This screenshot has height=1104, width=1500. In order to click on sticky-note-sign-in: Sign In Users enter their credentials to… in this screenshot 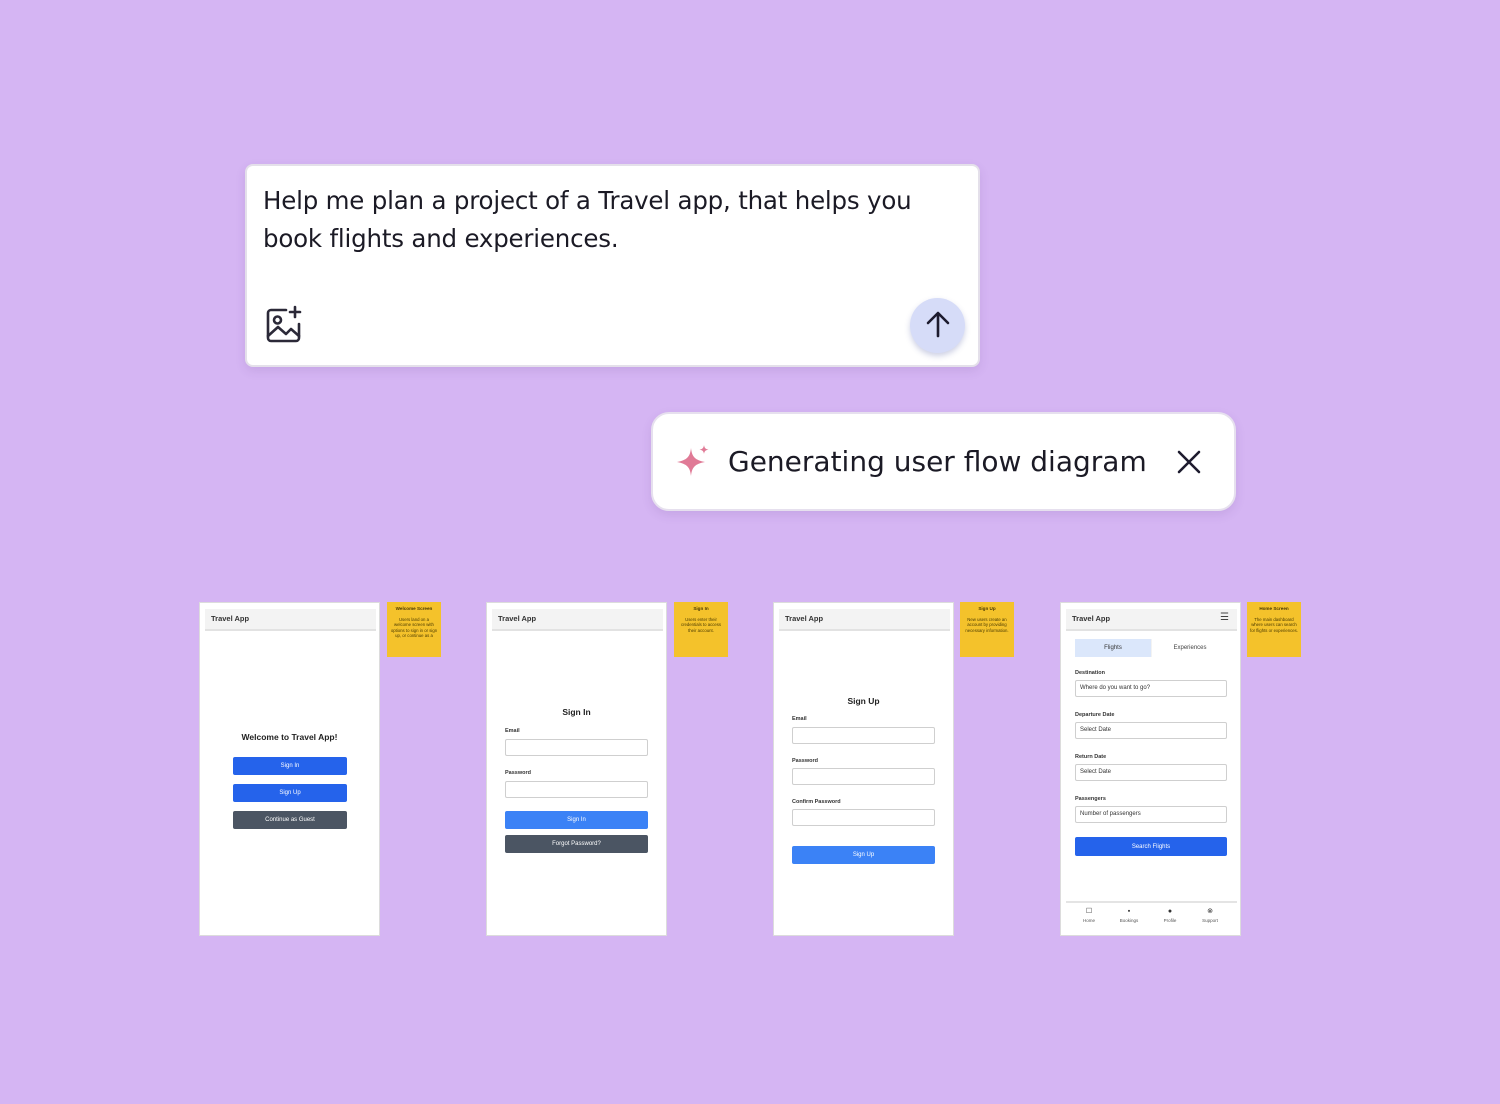, I will do `click(701, 629)`.